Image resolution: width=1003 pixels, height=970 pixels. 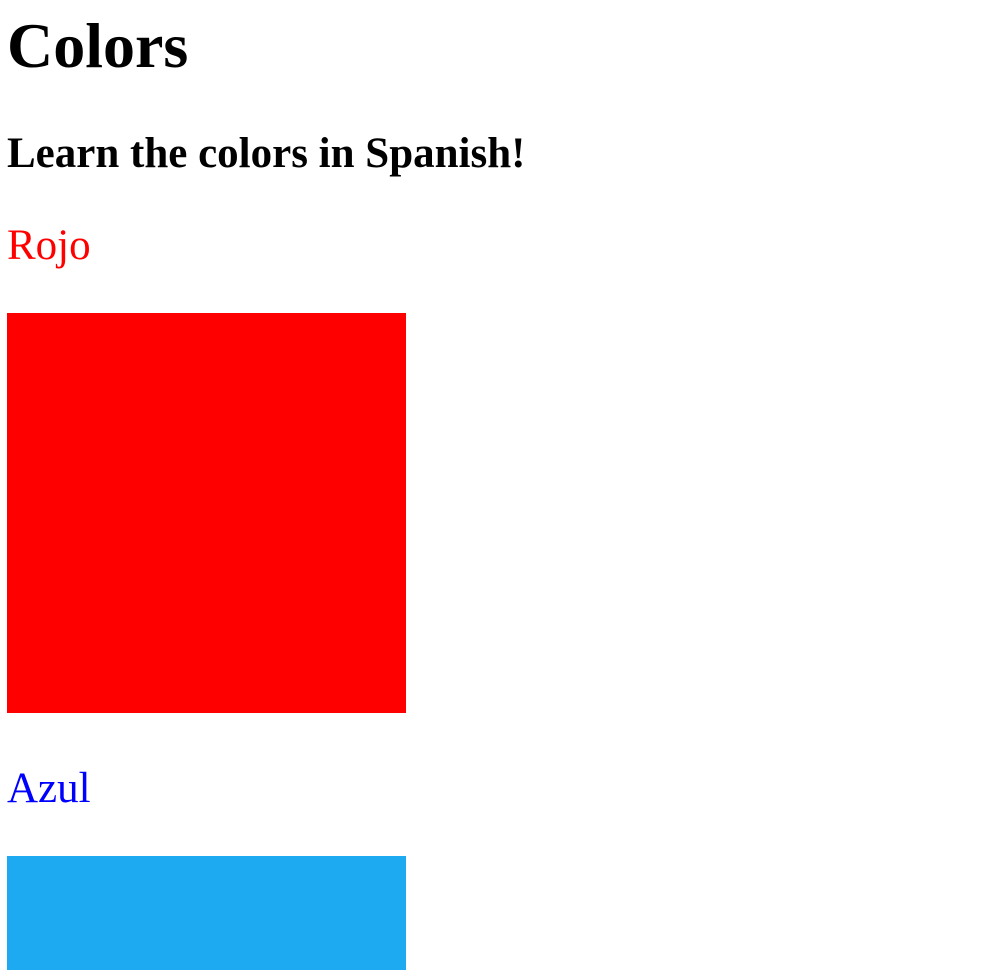 What do you see at coordinates (49, 788) in the screenshot?
I see `color-label-azul: Azul` at bounding box center [49, 788].